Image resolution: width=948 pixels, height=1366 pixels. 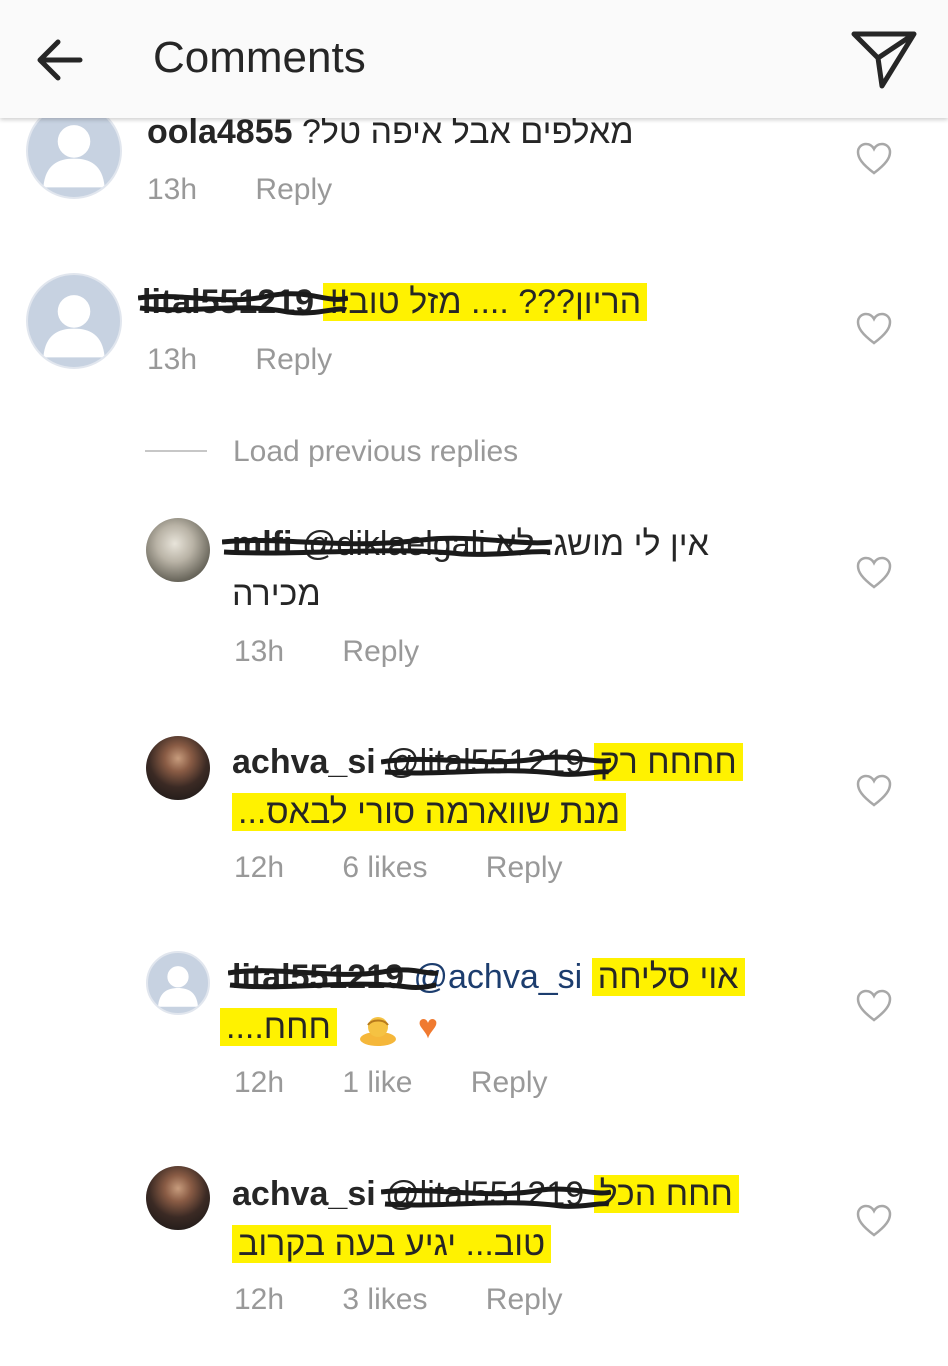 What do you see at coordinates (378, 1032) in the screenshot?
I see `person-bowing-emoji` at bounding box center [378, 1032].